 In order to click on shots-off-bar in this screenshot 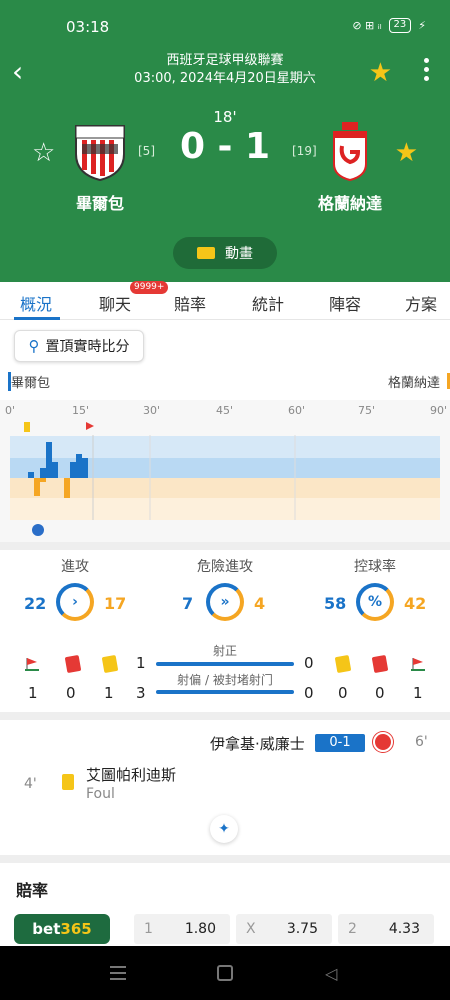, I will do `click(225, 692)`.